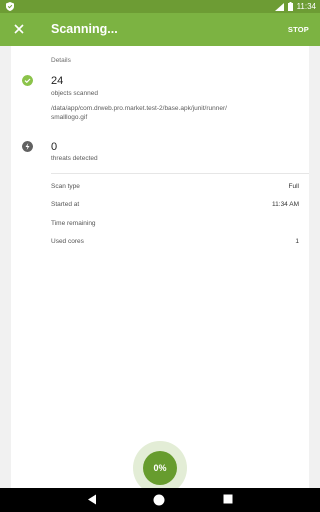 The width and height of the screenshot is (320, 512). Describe the element at coordinates (297, 241) in the screenshot. I see `info-value: 1` at that location.